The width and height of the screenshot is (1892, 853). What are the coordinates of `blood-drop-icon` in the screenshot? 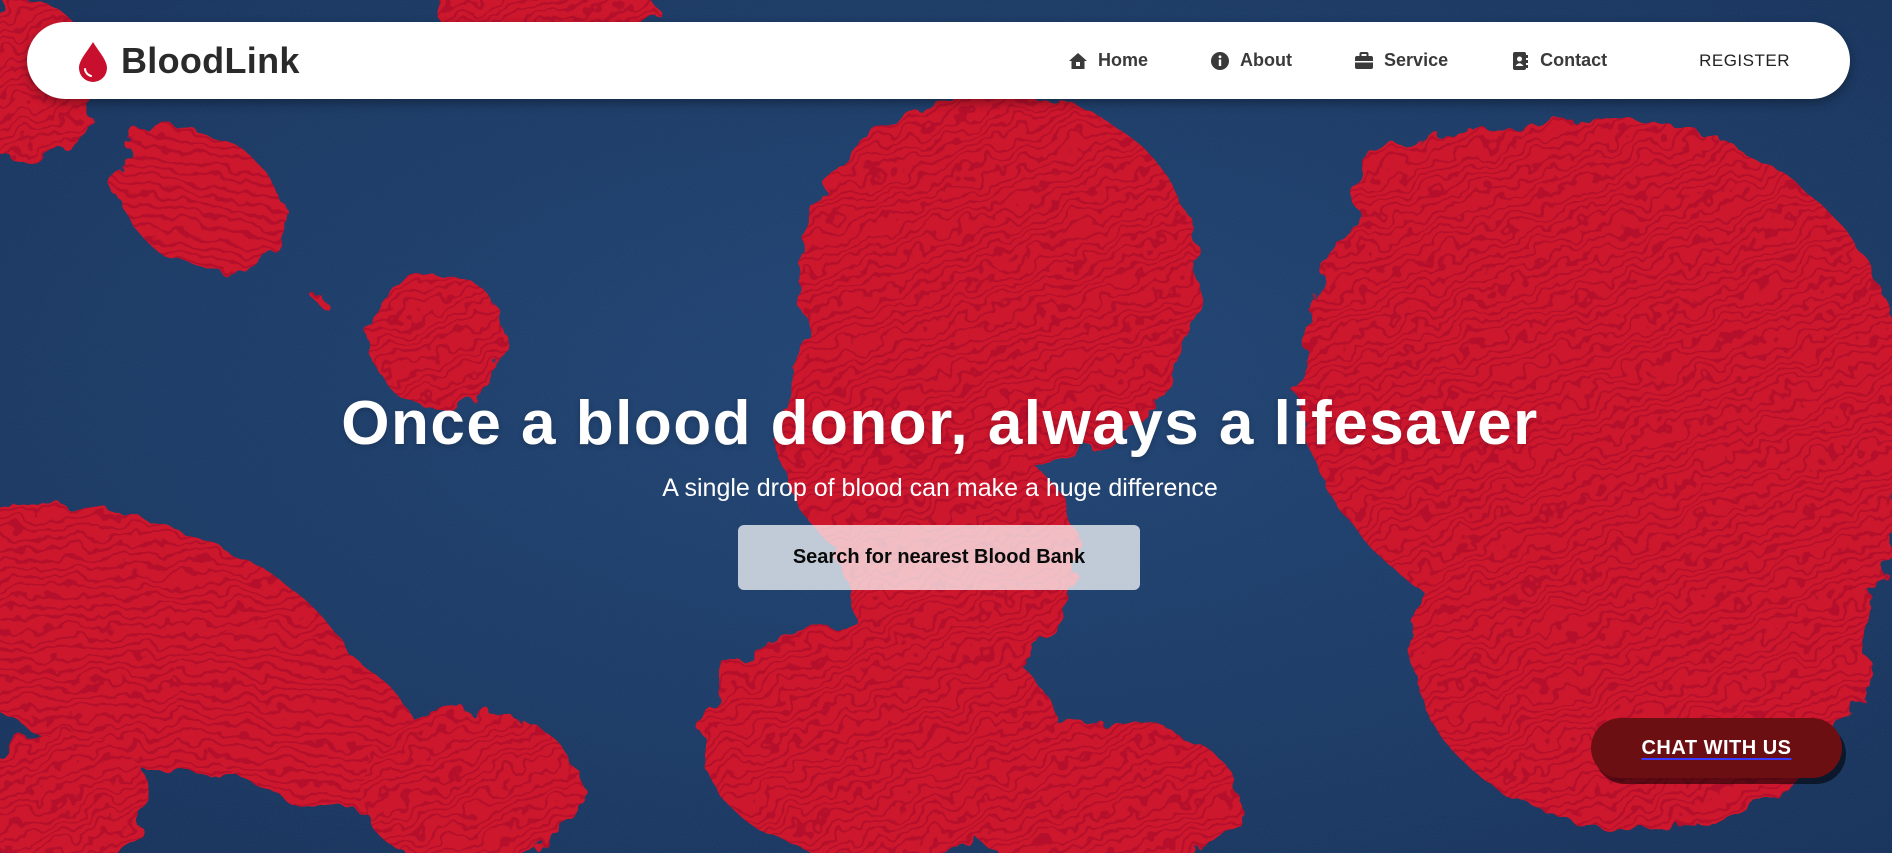 It's located at (93, 61).